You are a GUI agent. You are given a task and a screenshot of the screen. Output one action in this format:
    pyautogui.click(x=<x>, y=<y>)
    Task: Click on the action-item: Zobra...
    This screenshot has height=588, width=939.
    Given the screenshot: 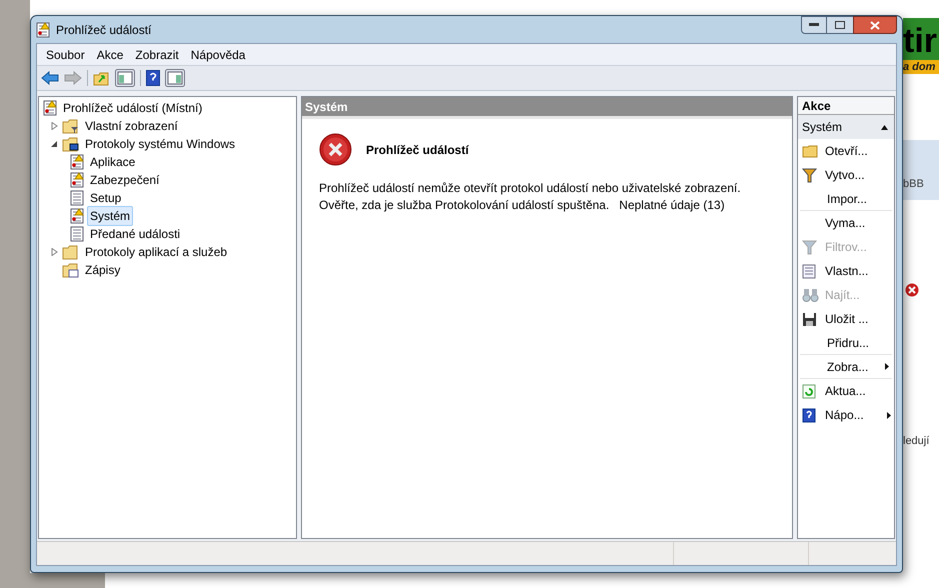 What is the action you would take?
    pyautogui.click(x=846, y=367)
    